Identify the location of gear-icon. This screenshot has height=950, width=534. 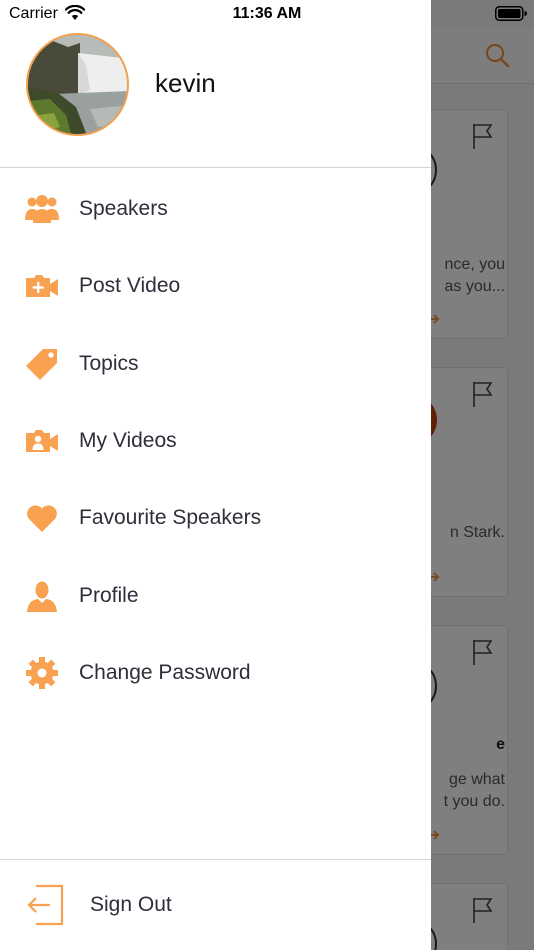
(42, 673).